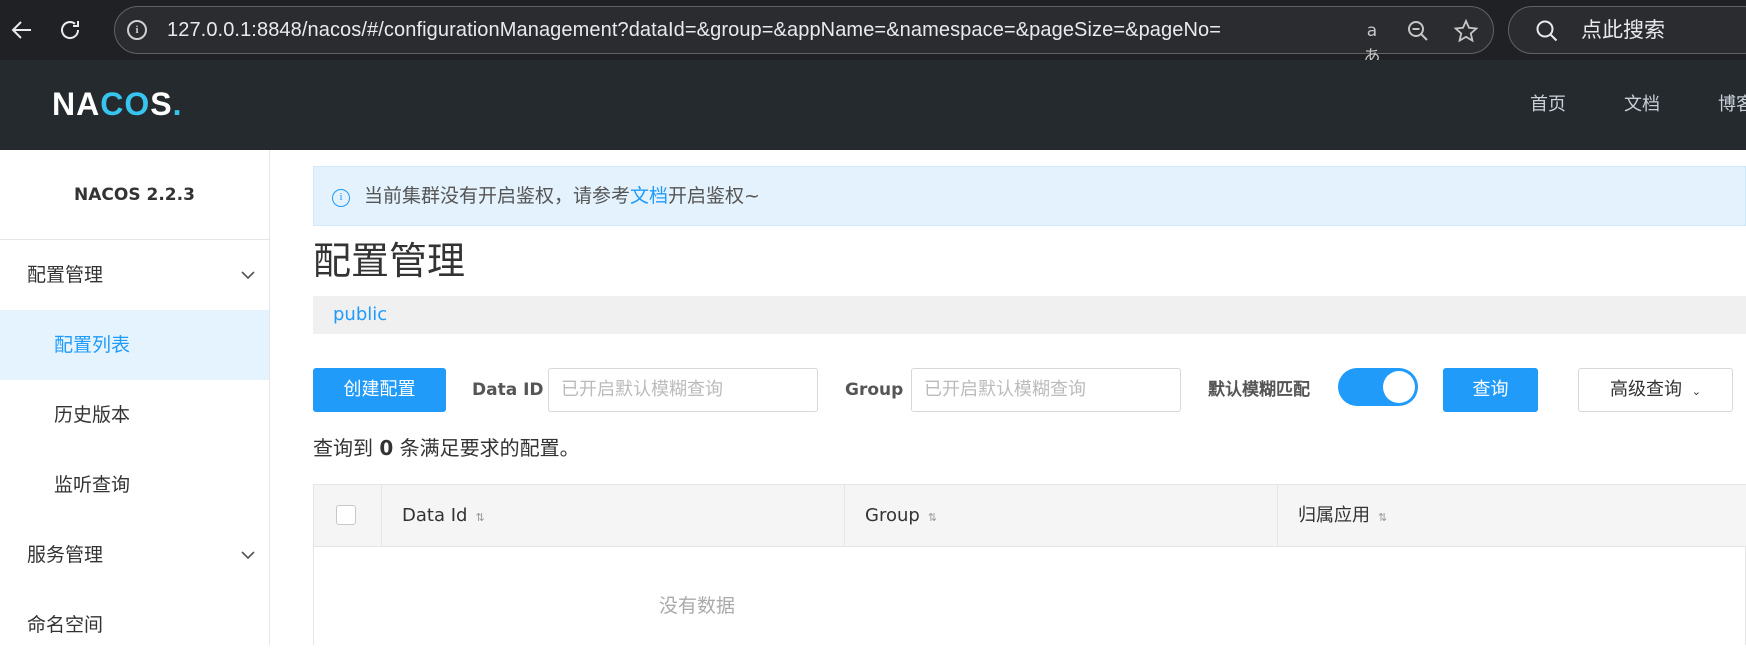 This screenshot has width=1746, height=660. Describe the element at coordinates (1490, 390) in the screenshot. I see `query-button: 查询` at that location.